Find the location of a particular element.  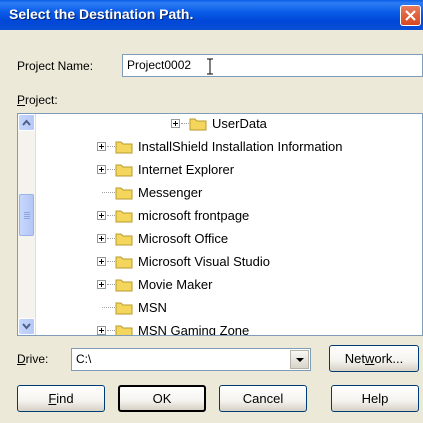

project-name-input: Project0002 is located at coordinates (272, 65).